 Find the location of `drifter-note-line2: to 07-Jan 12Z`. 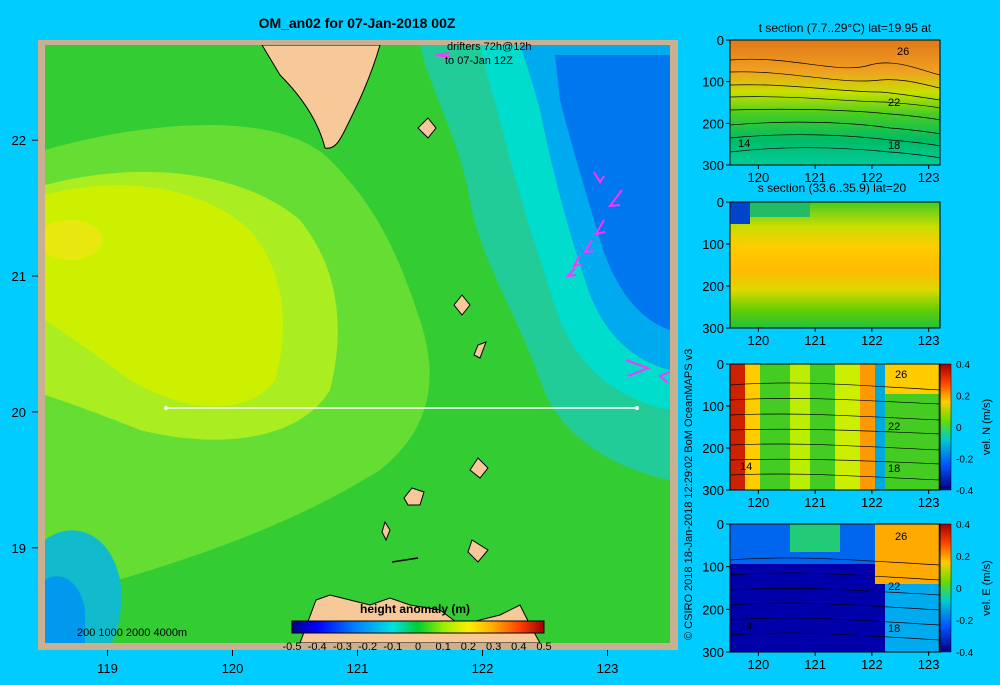

drifter-note-line2: to 07-Jan 12Z is located at coordinates (479, 61).